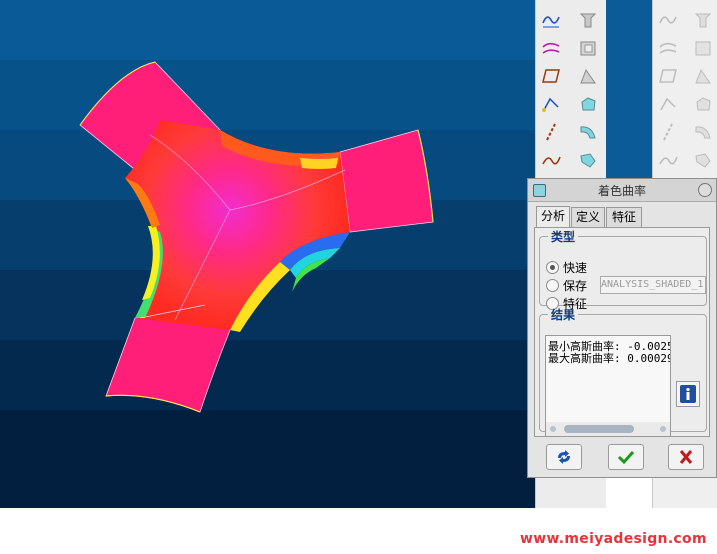 The image size is (717, 554). Describe the element at coordinates (551, 20) in the screenshot. I see `curve-analysis-icon` at that location.